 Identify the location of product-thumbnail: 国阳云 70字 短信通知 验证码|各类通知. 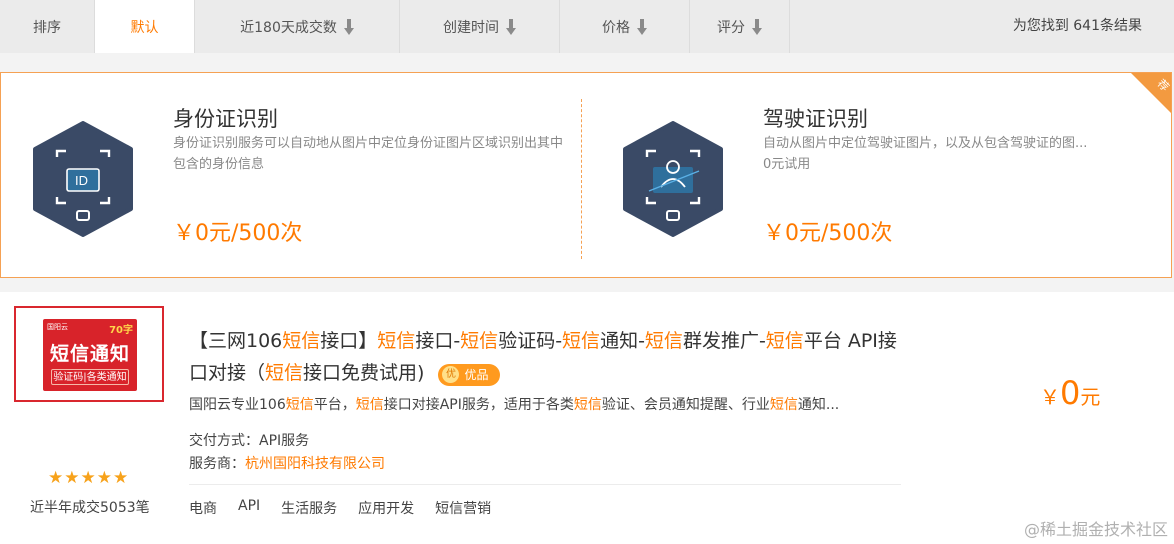
(89, 354).